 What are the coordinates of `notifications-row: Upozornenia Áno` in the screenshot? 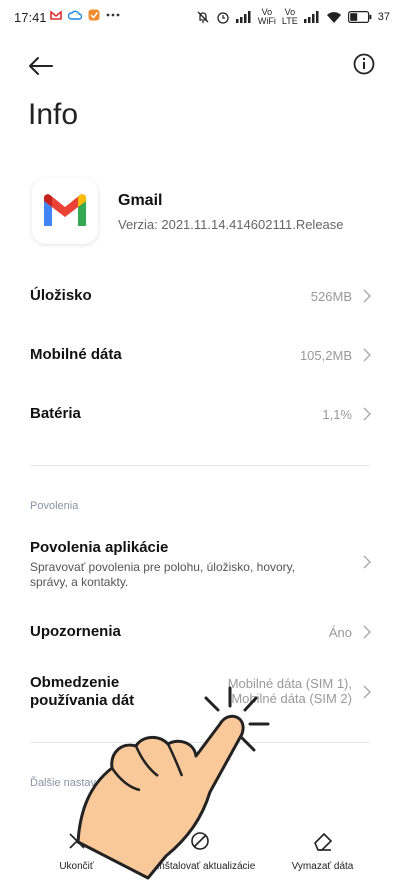 It's located at (200, 632).